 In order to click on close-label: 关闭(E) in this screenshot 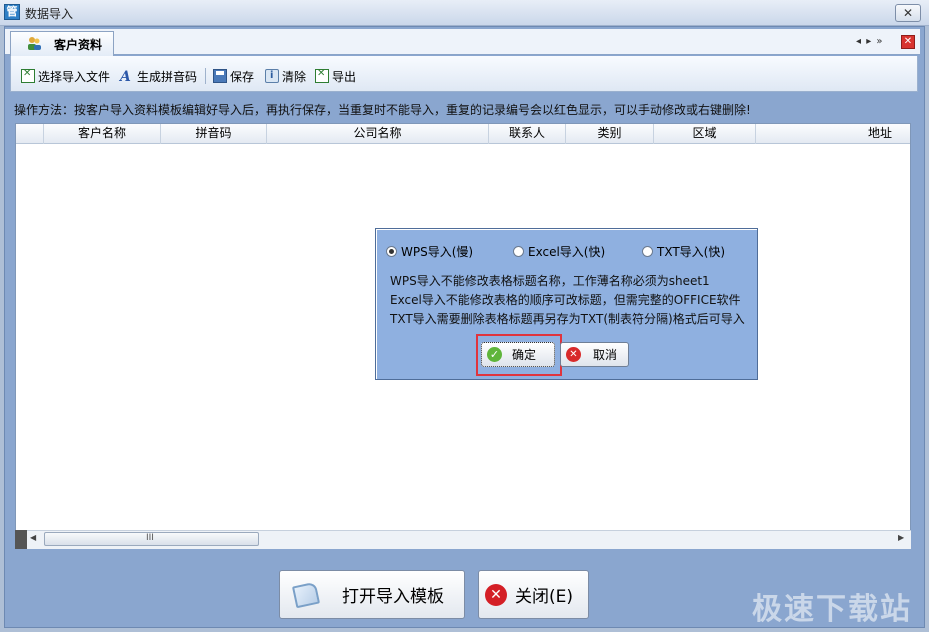, I will do `click(544, 597)`.